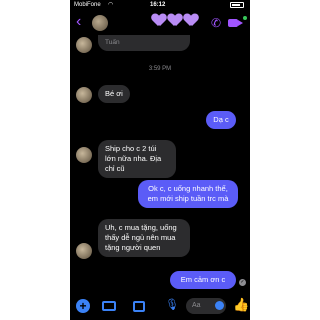 The width and height of the screenshot is (320, 320). What do you see at coordinates (114, 94) in the screenshot?
I see `incoming-message: Bé ơi` at bounding box center [114, 94].